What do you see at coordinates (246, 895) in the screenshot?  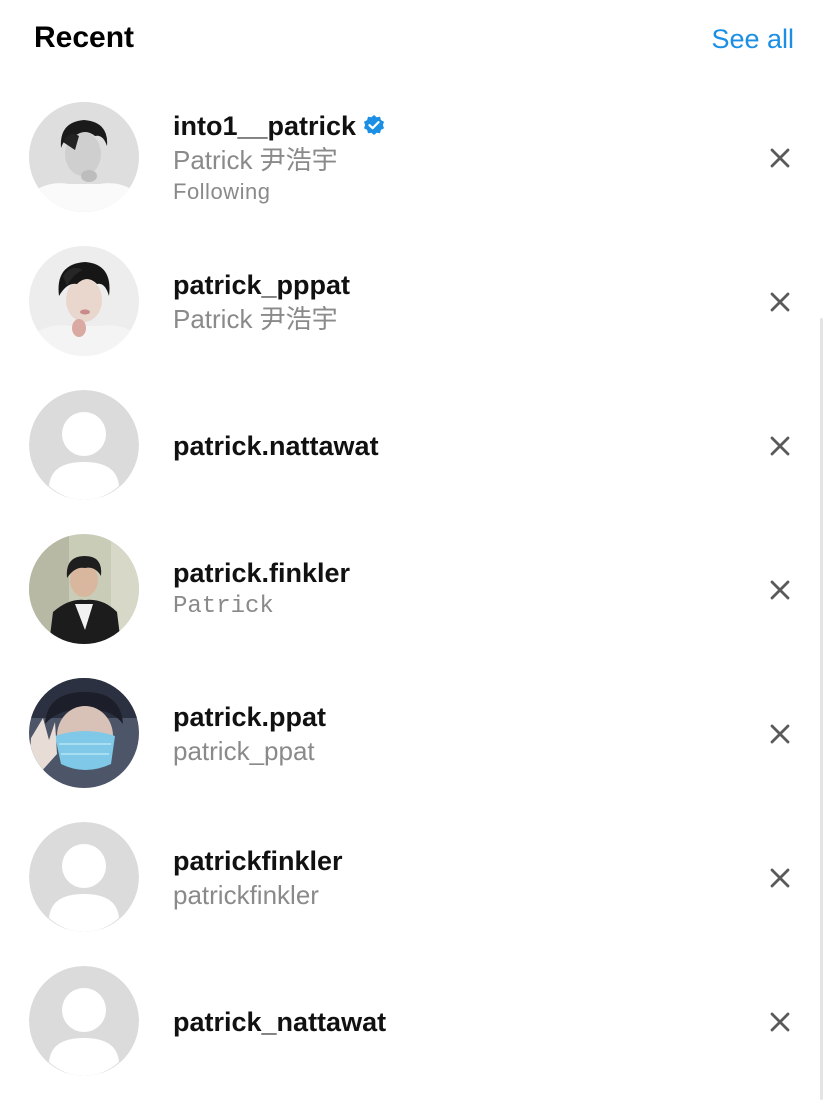 I see `full-name: patrickfinkler` at bounding box center [246, 895].